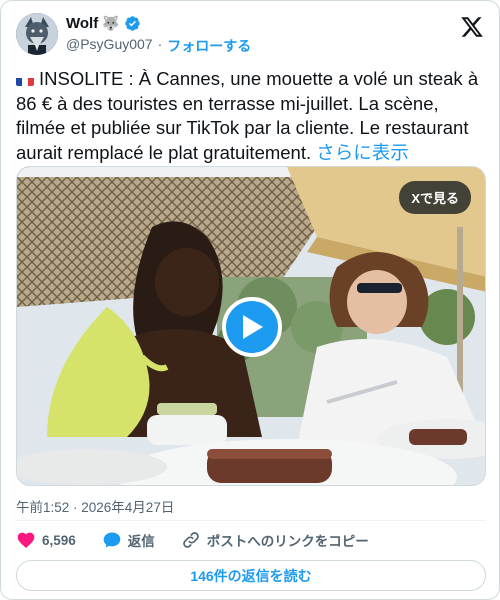 Image resolution: width=500 pixels, height=600 pixels. I want to click on tweet-header: Wolf 🐺 @PsyGuy007 · フォローする, so click(251, 35).